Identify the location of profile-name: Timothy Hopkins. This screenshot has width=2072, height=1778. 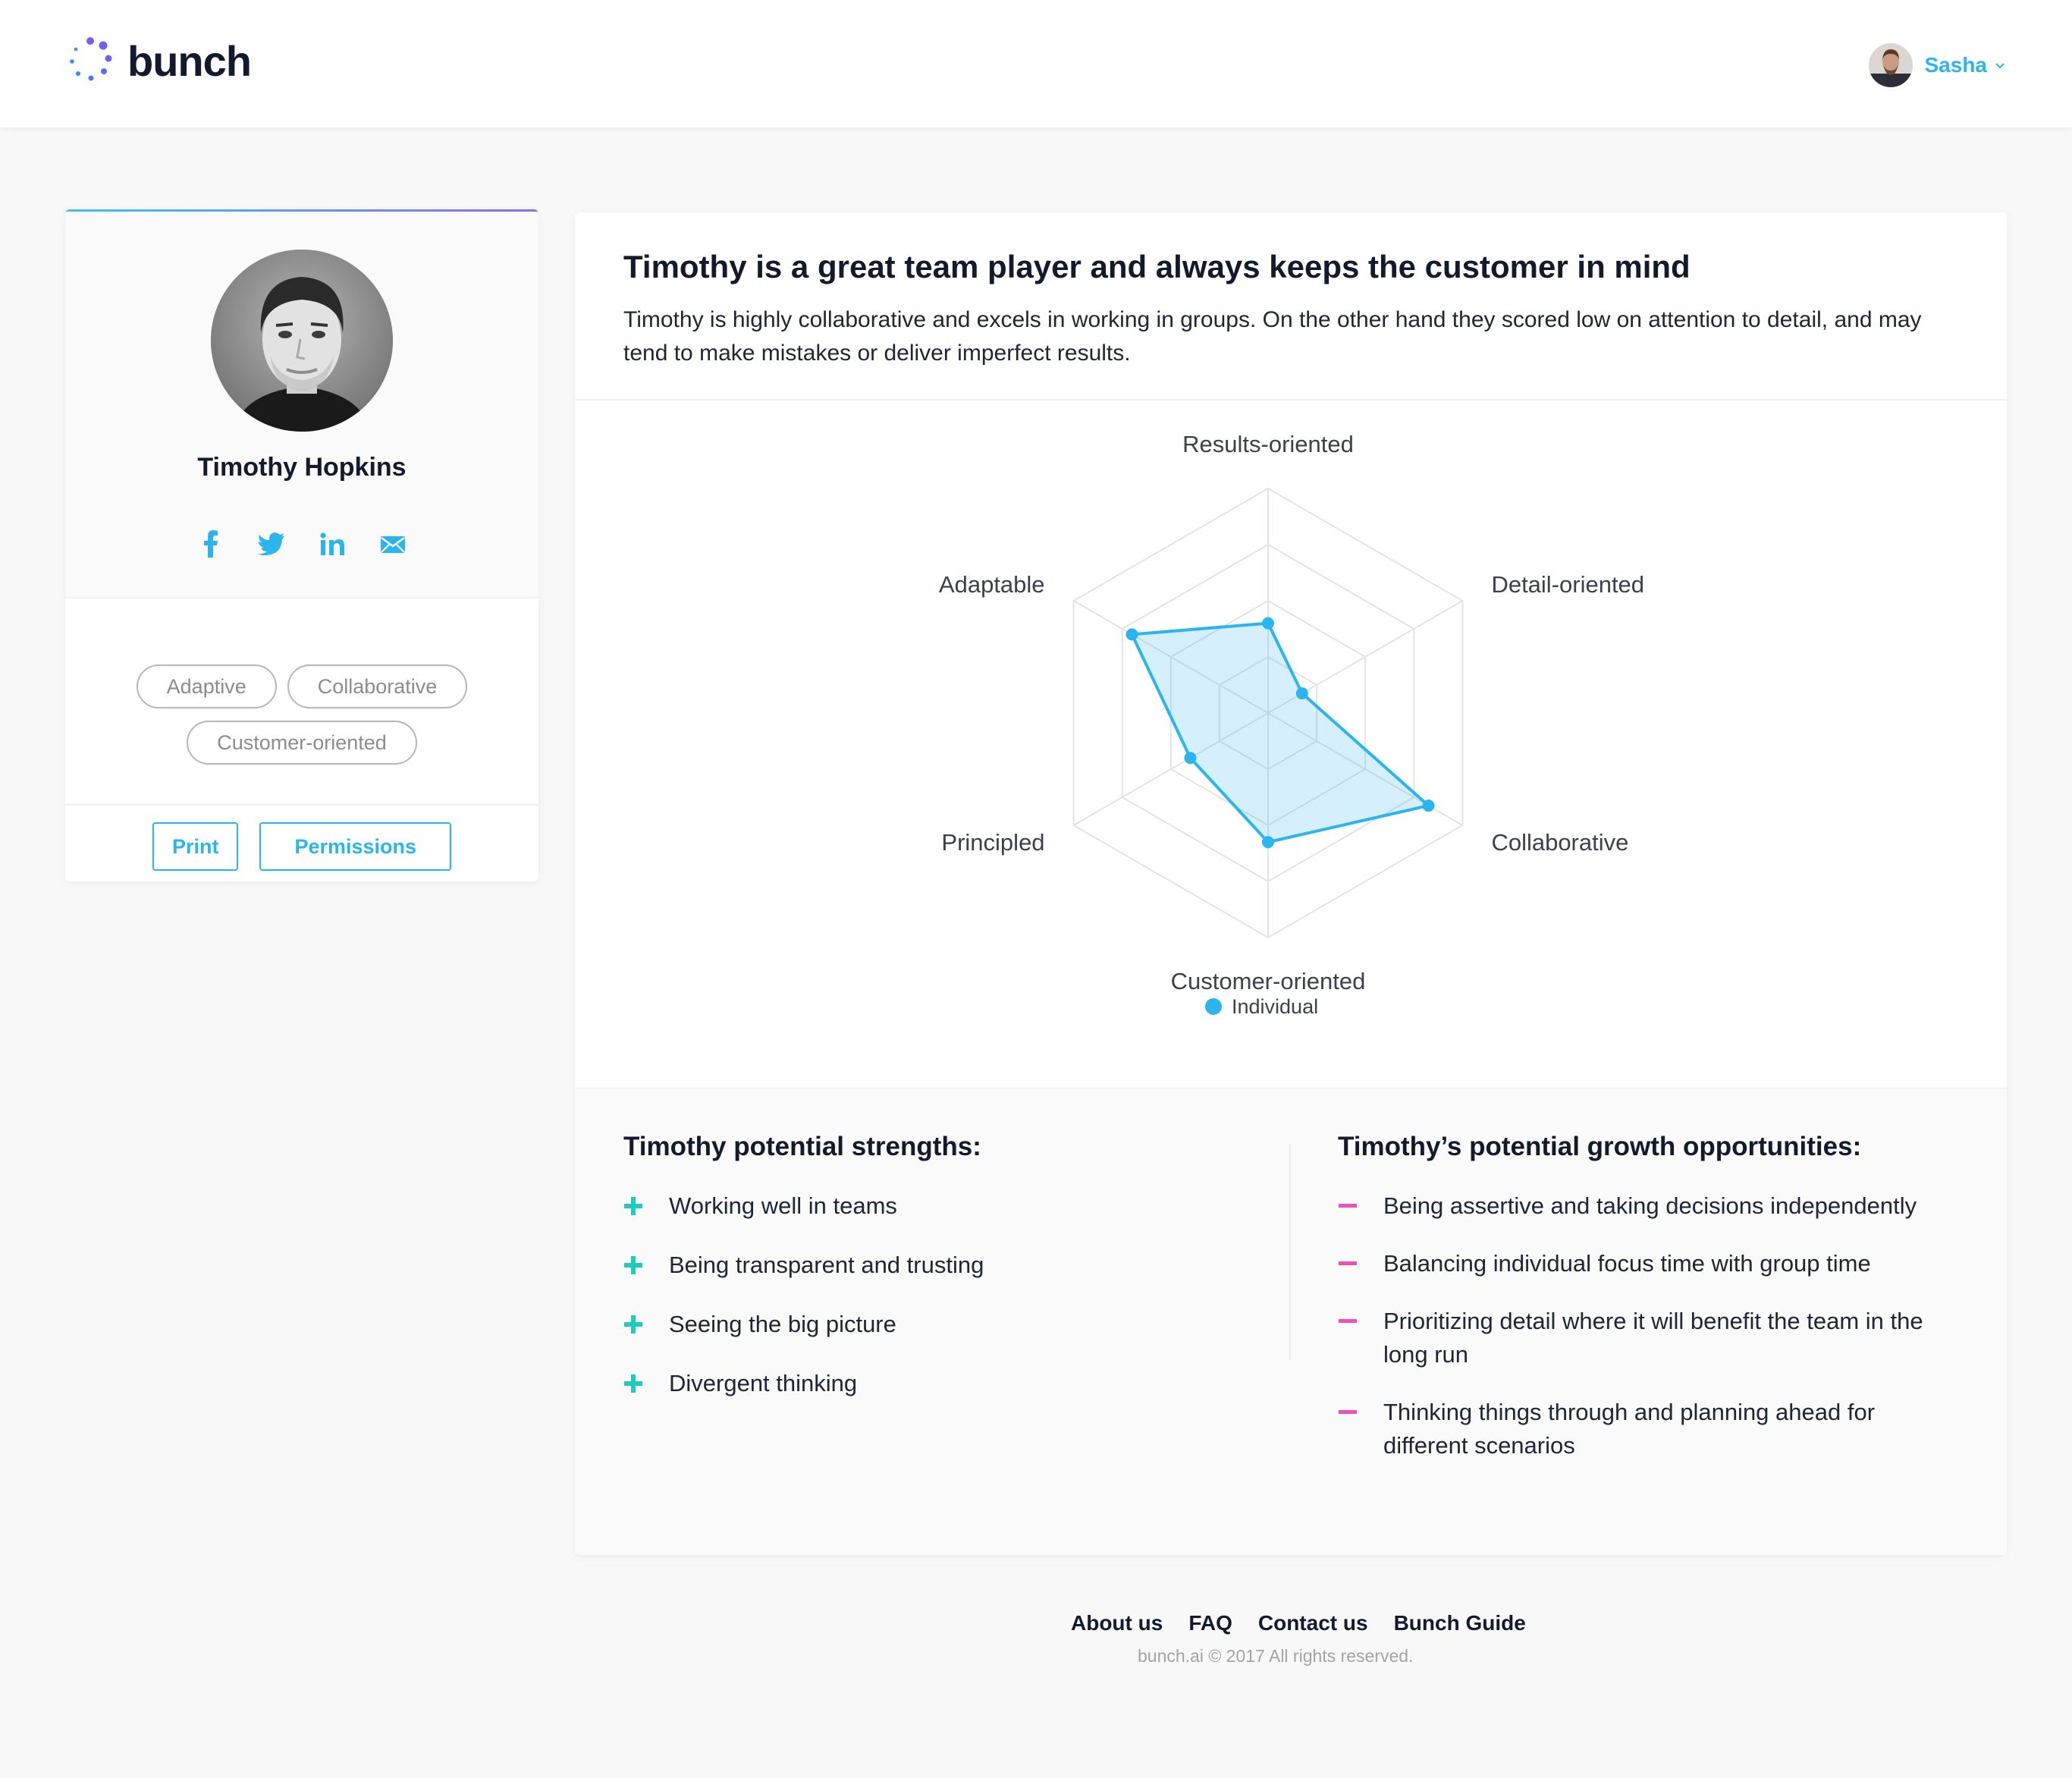
(302, 468).